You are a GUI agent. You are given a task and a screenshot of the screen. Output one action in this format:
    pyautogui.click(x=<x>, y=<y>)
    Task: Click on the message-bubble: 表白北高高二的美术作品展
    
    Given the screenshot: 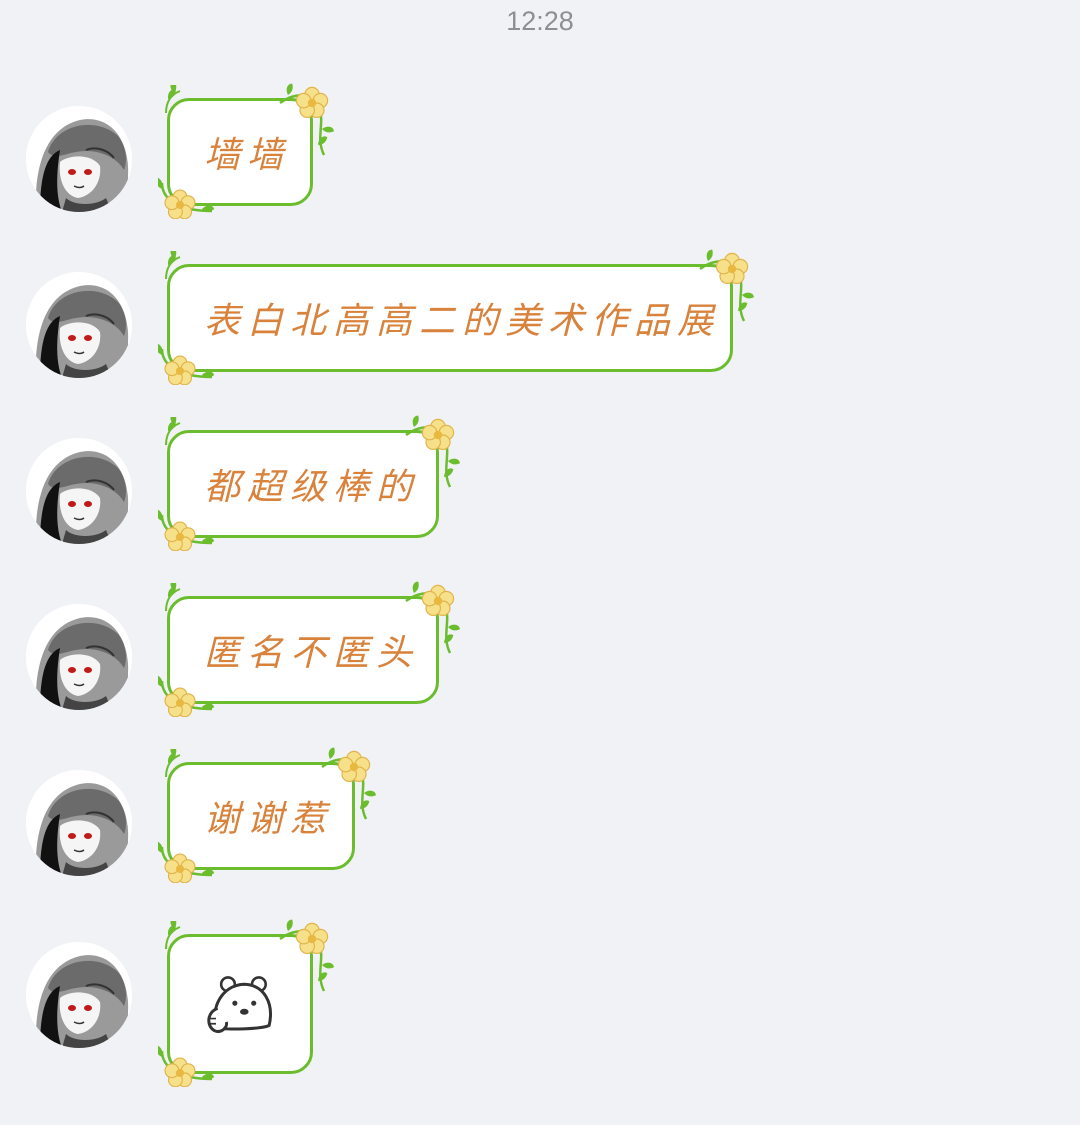 What is the action you would take?
    pyautogui.click(x=456, y=316)
    